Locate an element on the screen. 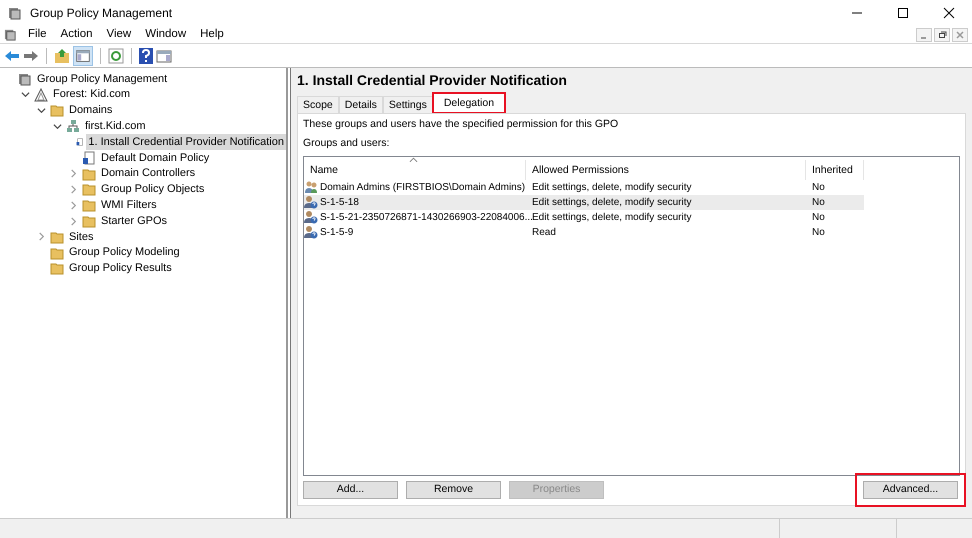  back-arrow-icon is located at coordinates (12, 55).